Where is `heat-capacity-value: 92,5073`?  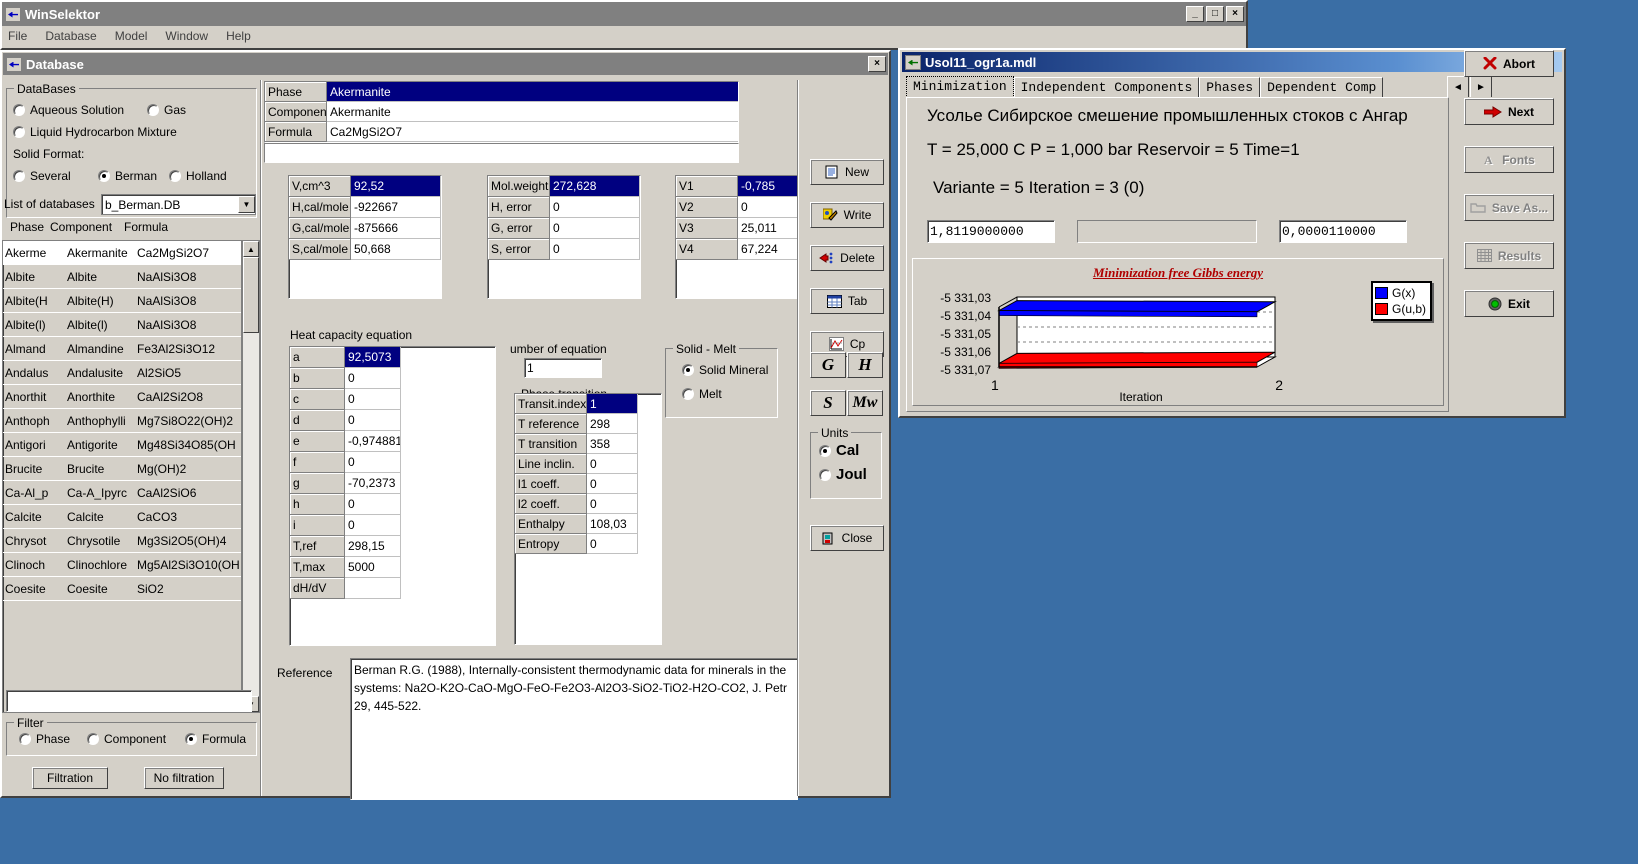
heat-capacity-value: 92,5073 is located at coordinates (373, 357).